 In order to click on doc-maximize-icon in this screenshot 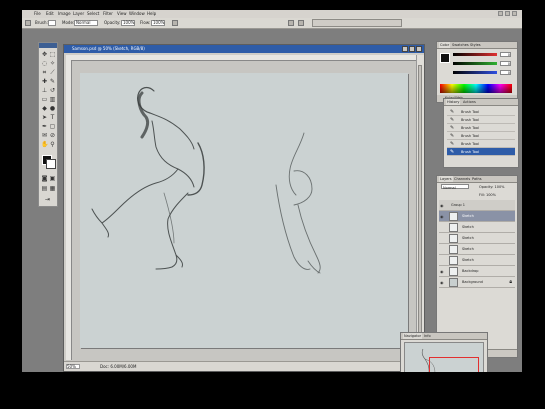, I will do `click(412, 49)`.